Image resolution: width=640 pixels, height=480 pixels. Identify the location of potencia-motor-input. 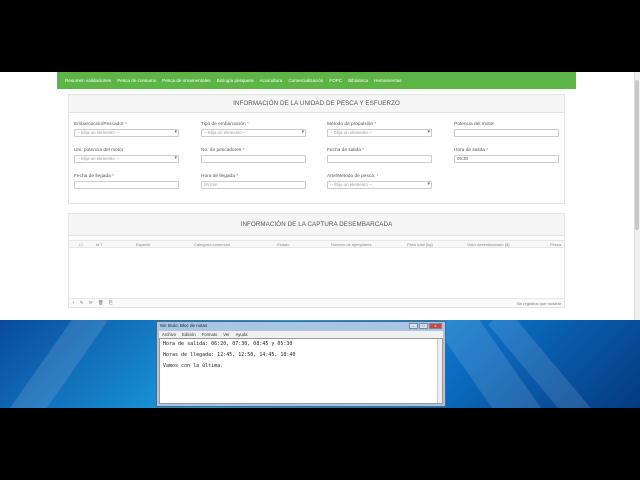
(506, 133).